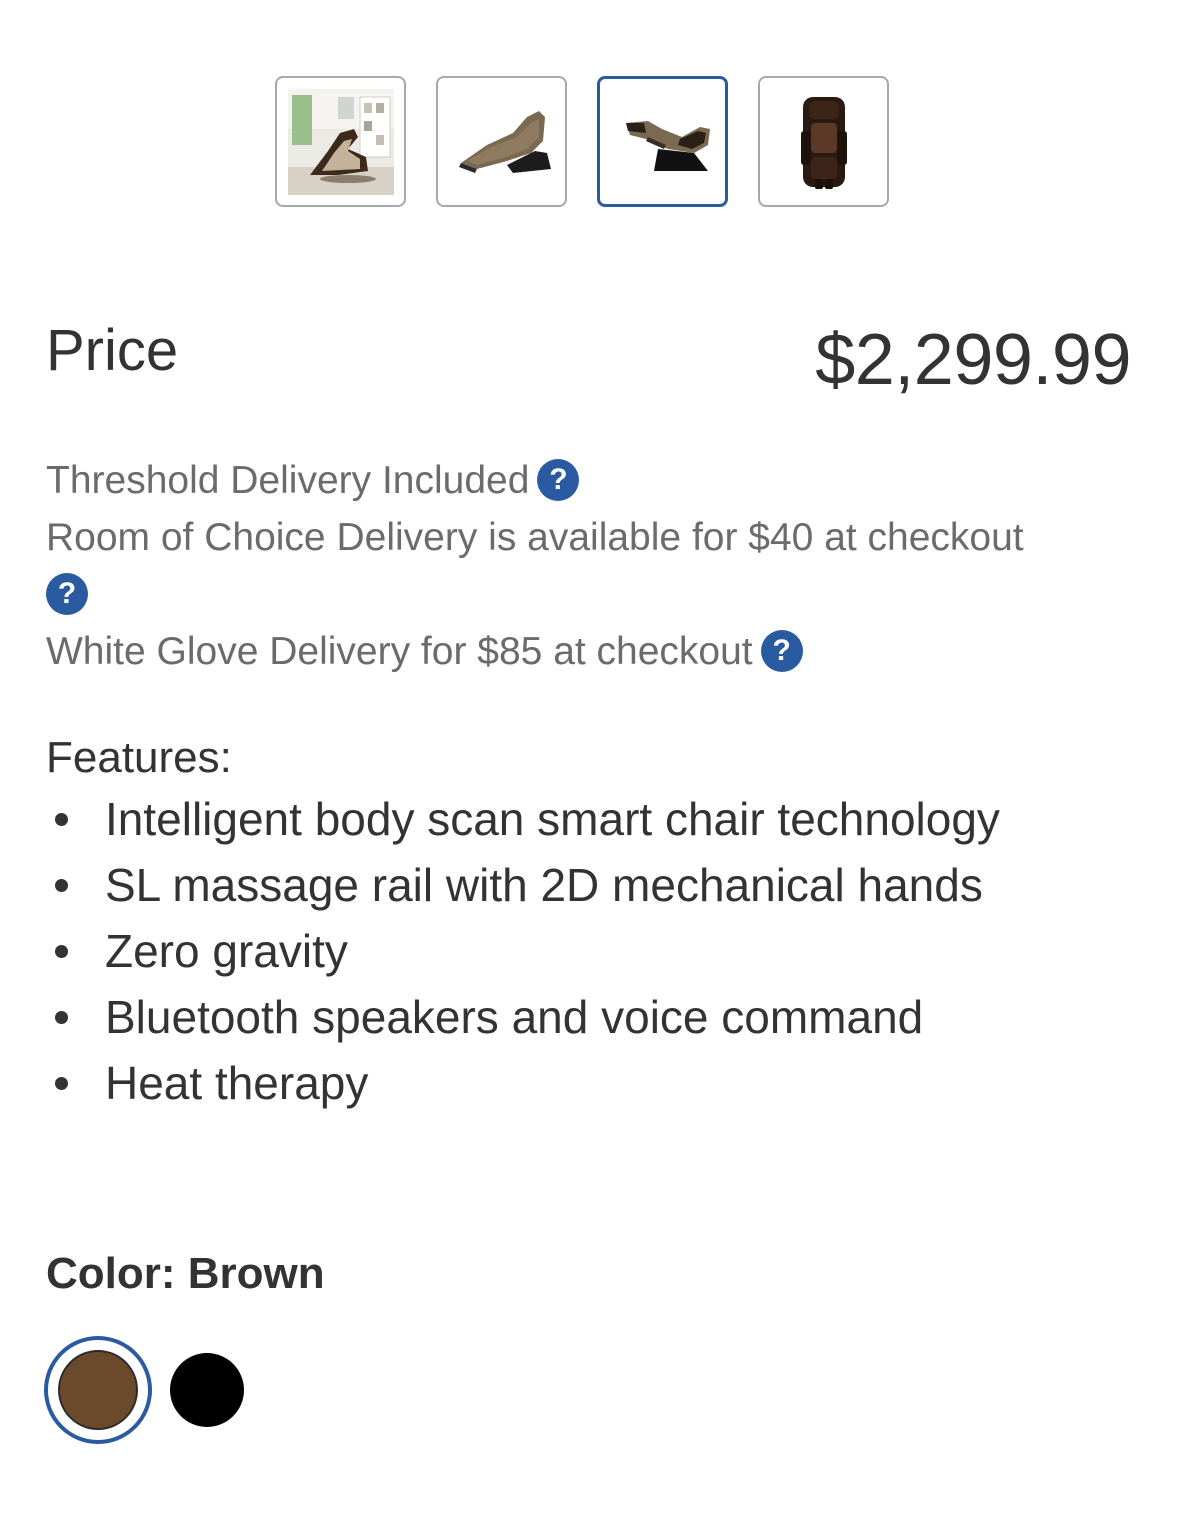 The width and height of the screenshot is (1179, 1540). I want to click on white-glove-help-icon: ?, so click(781, 650).